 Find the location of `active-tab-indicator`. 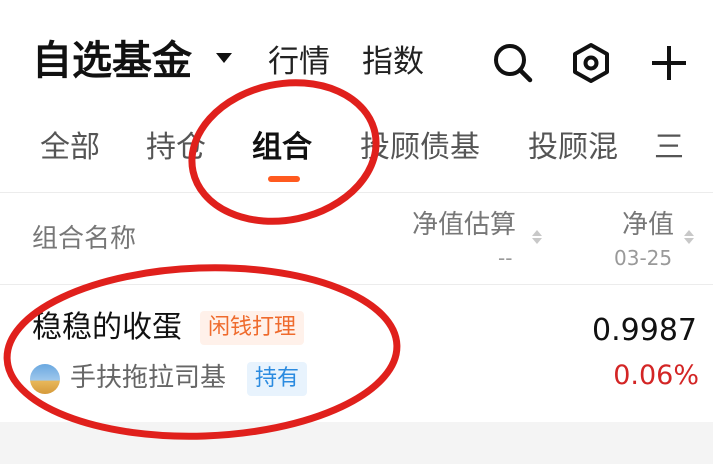

active-tab-indicator is located at coordinates (284, 179).